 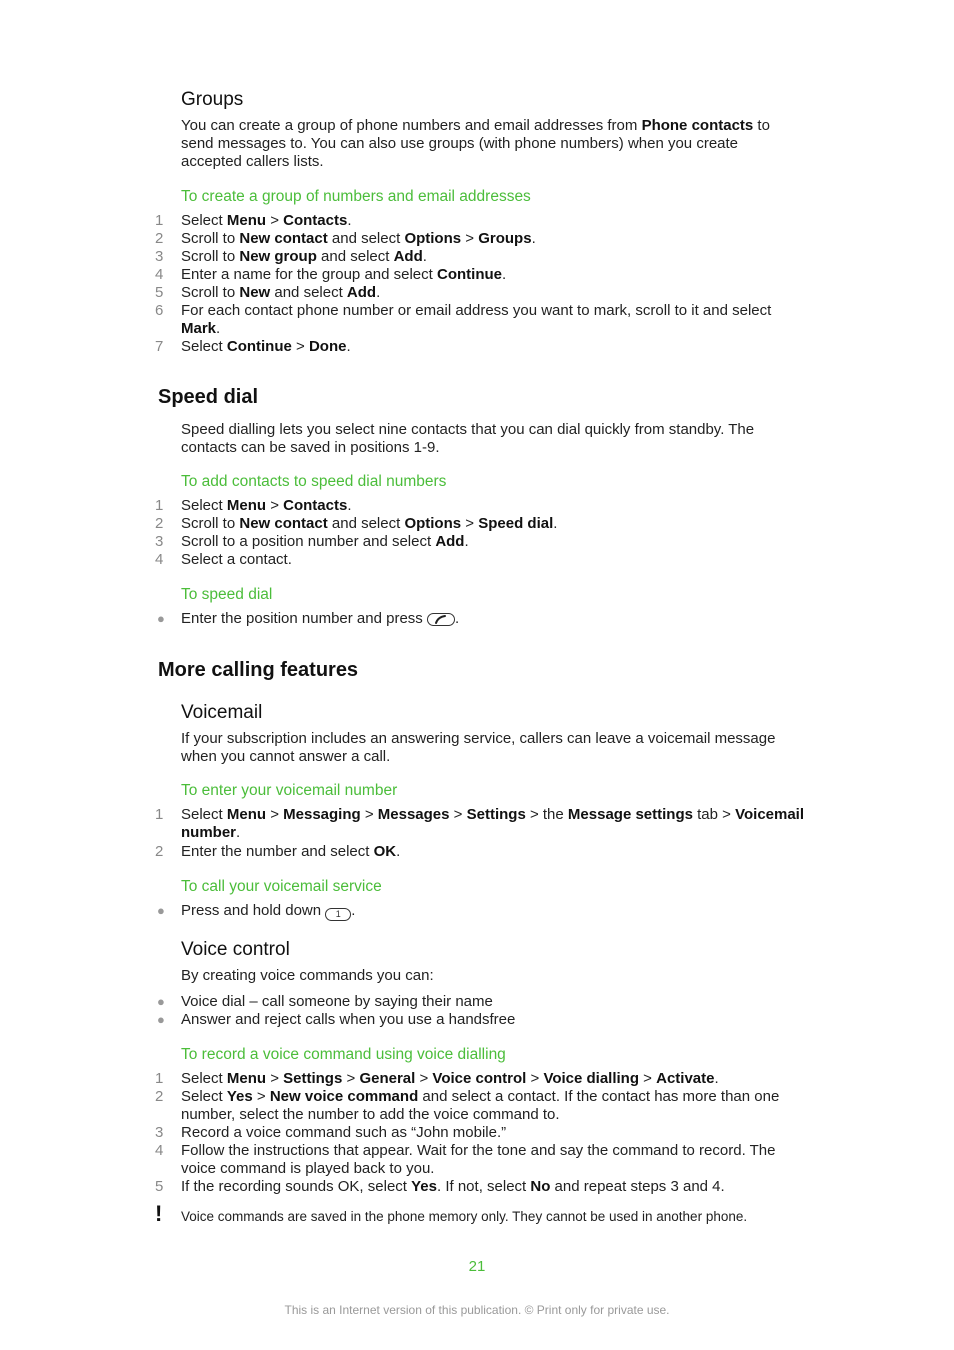 I want to click on ui-term: Contacts, so click(x=315, y=220).